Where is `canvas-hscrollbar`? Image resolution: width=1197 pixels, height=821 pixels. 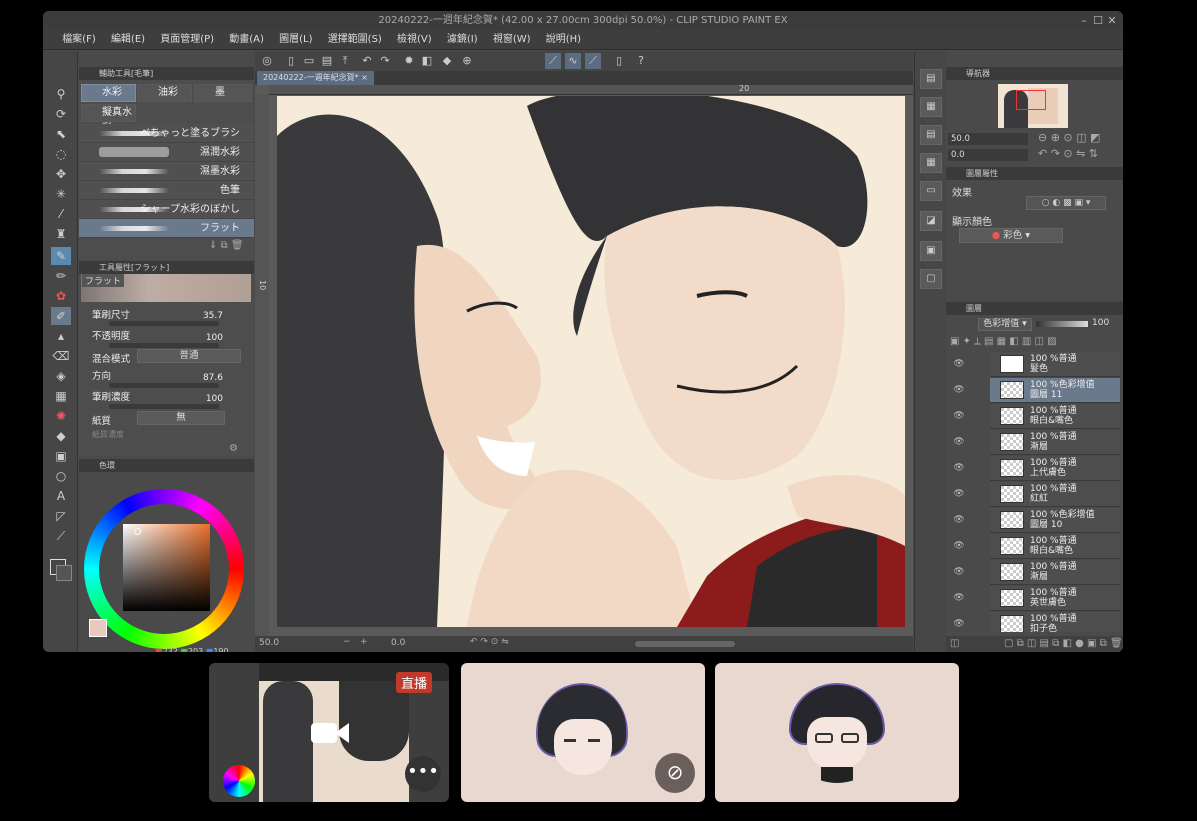
canvas-hscrollbar is located at coordinates (685, 644).